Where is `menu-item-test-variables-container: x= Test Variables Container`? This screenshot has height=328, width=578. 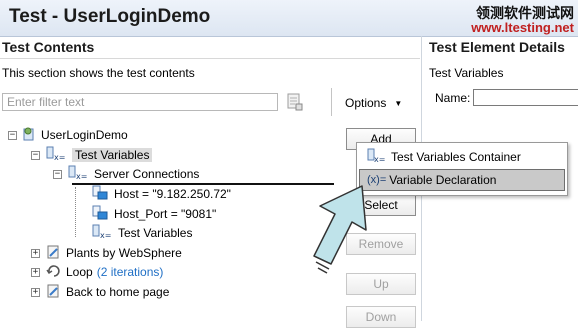 menu-item-test-variables-container: x= Test Variables Container is located at coordinates (462, 157).